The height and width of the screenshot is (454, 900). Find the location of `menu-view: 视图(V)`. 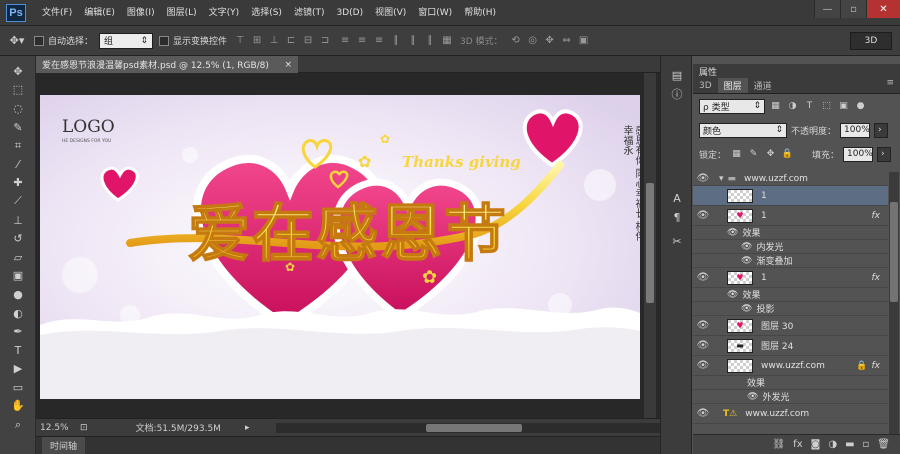

menu-view: 视图(V) is located at coordinates (390, 13).